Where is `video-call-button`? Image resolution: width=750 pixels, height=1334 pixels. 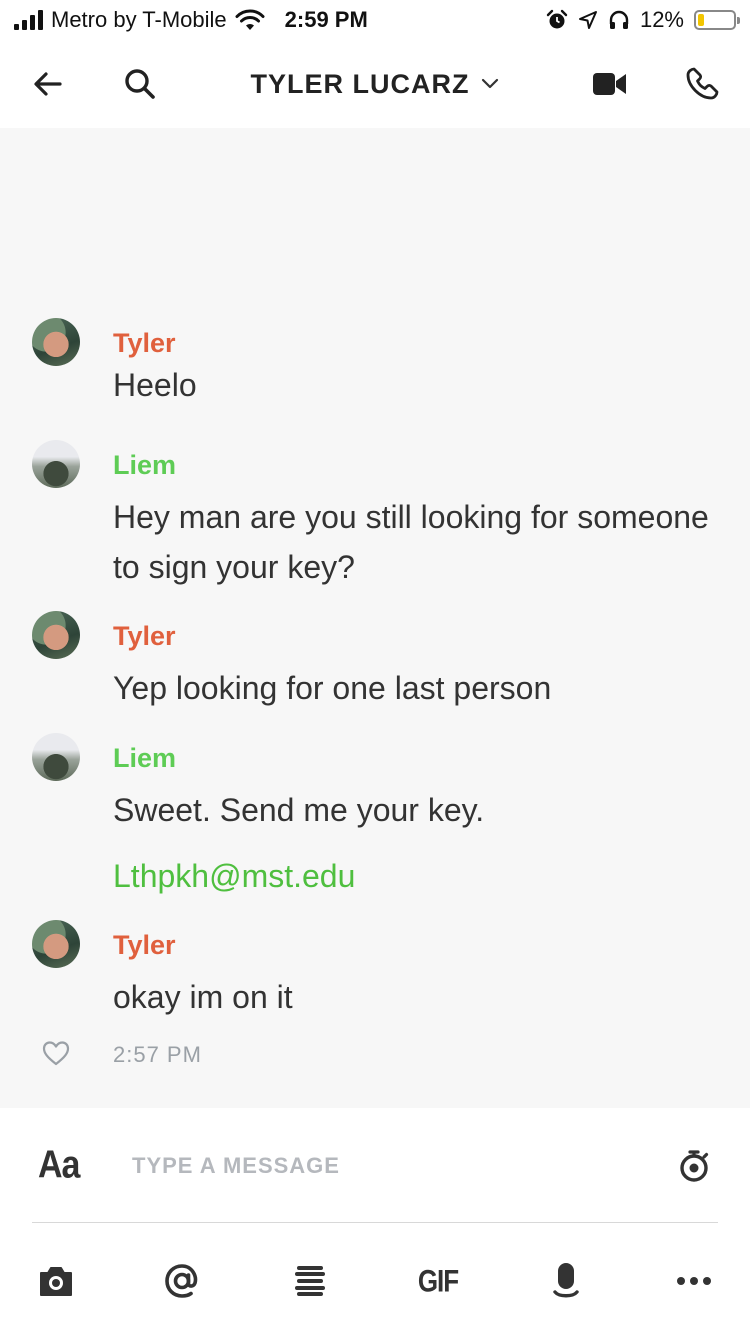
video-call-button is located at coordinates (610, 84).